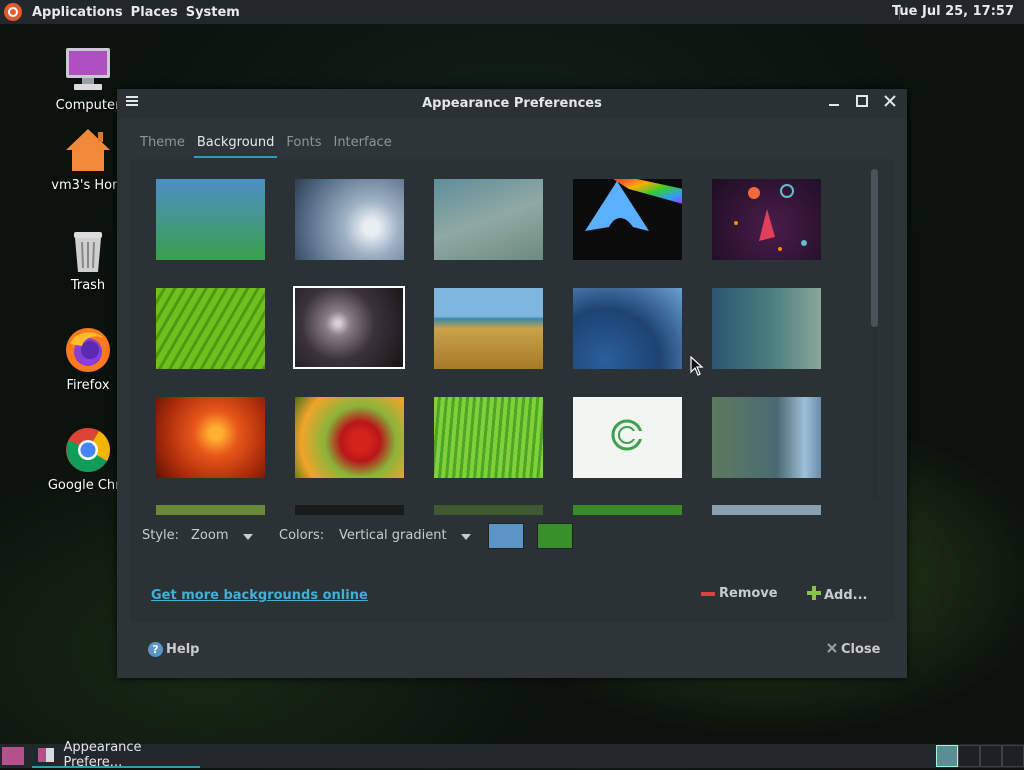 The image size is (1024, 770). I want to click on close-button-label: Close, so click(861, 649).